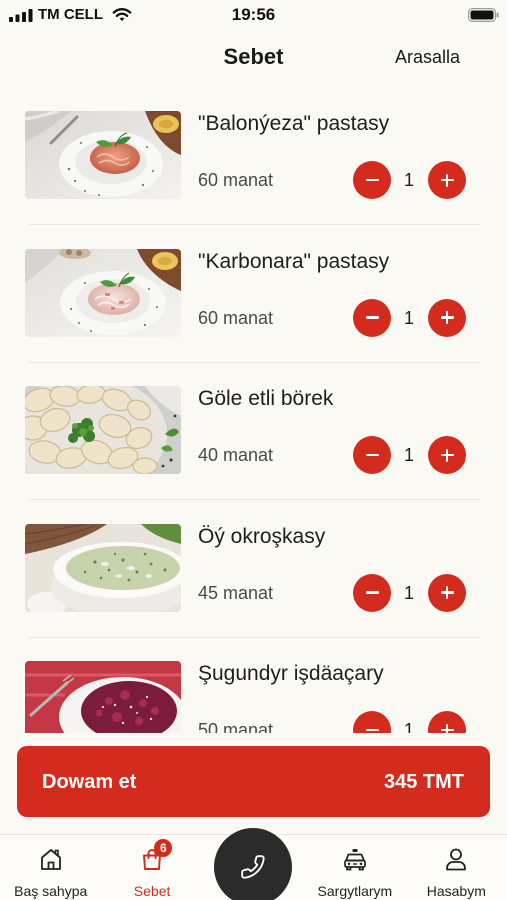 The width and height of the screenshot is (507, 900). Describe the element at coordinates (262, 536) in the screenshot. I see `item-name: Öý okroşkasy` at that location.